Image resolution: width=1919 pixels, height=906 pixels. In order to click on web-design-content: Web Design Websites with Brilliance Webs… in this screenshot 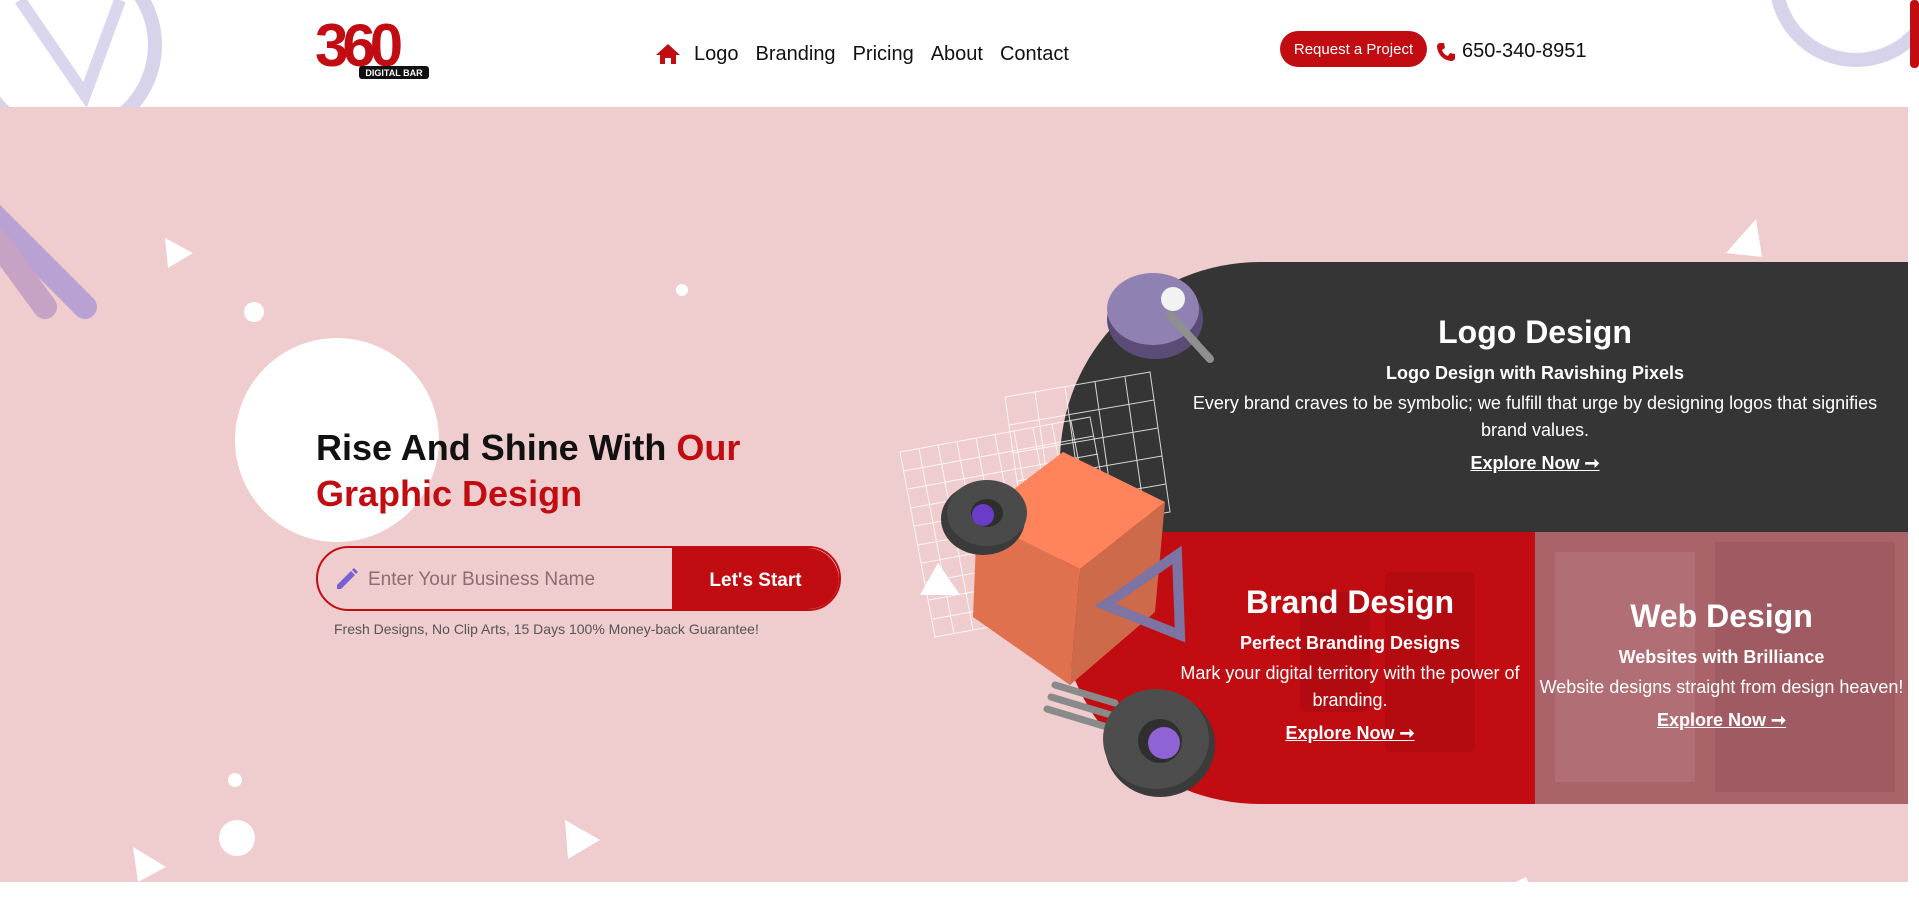, I will do `click(1721, 664)`.